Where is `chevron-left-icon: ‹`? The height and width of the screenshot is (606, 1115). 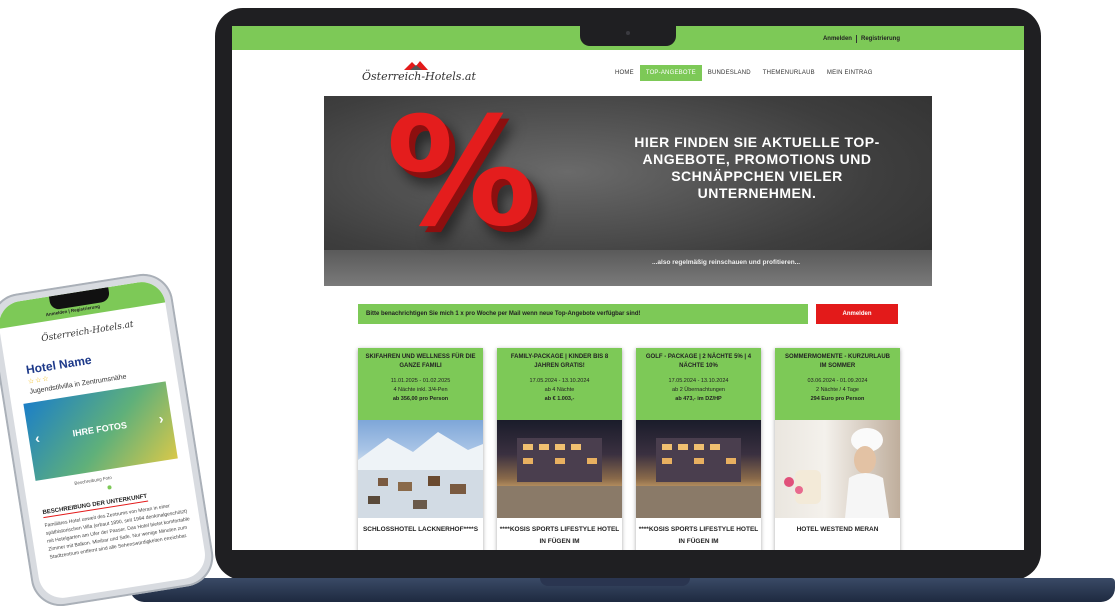
chevron-left-icon: ‹ is located at coordinates (37, 438).